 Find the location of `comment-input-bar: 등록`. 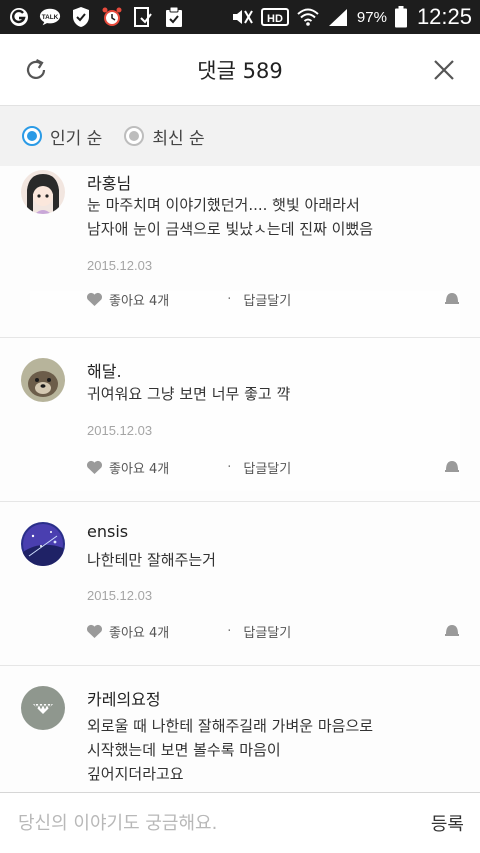

comment-input-bar: 등록 is located at coordinates (240, 822).